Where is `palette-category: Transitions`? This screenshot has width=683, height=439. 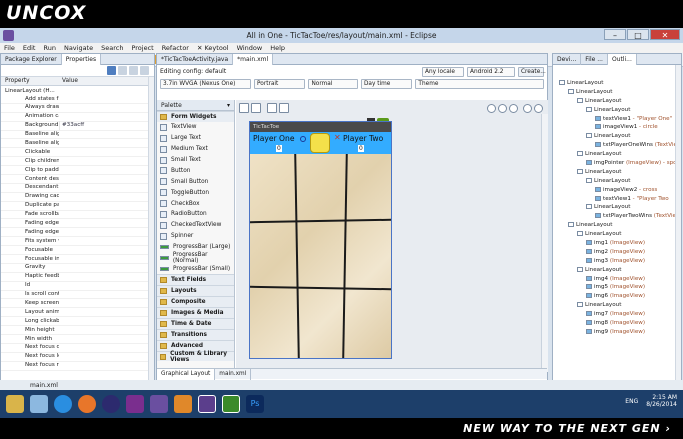
palette-category: Transitions is located at coordinates (195, 334).